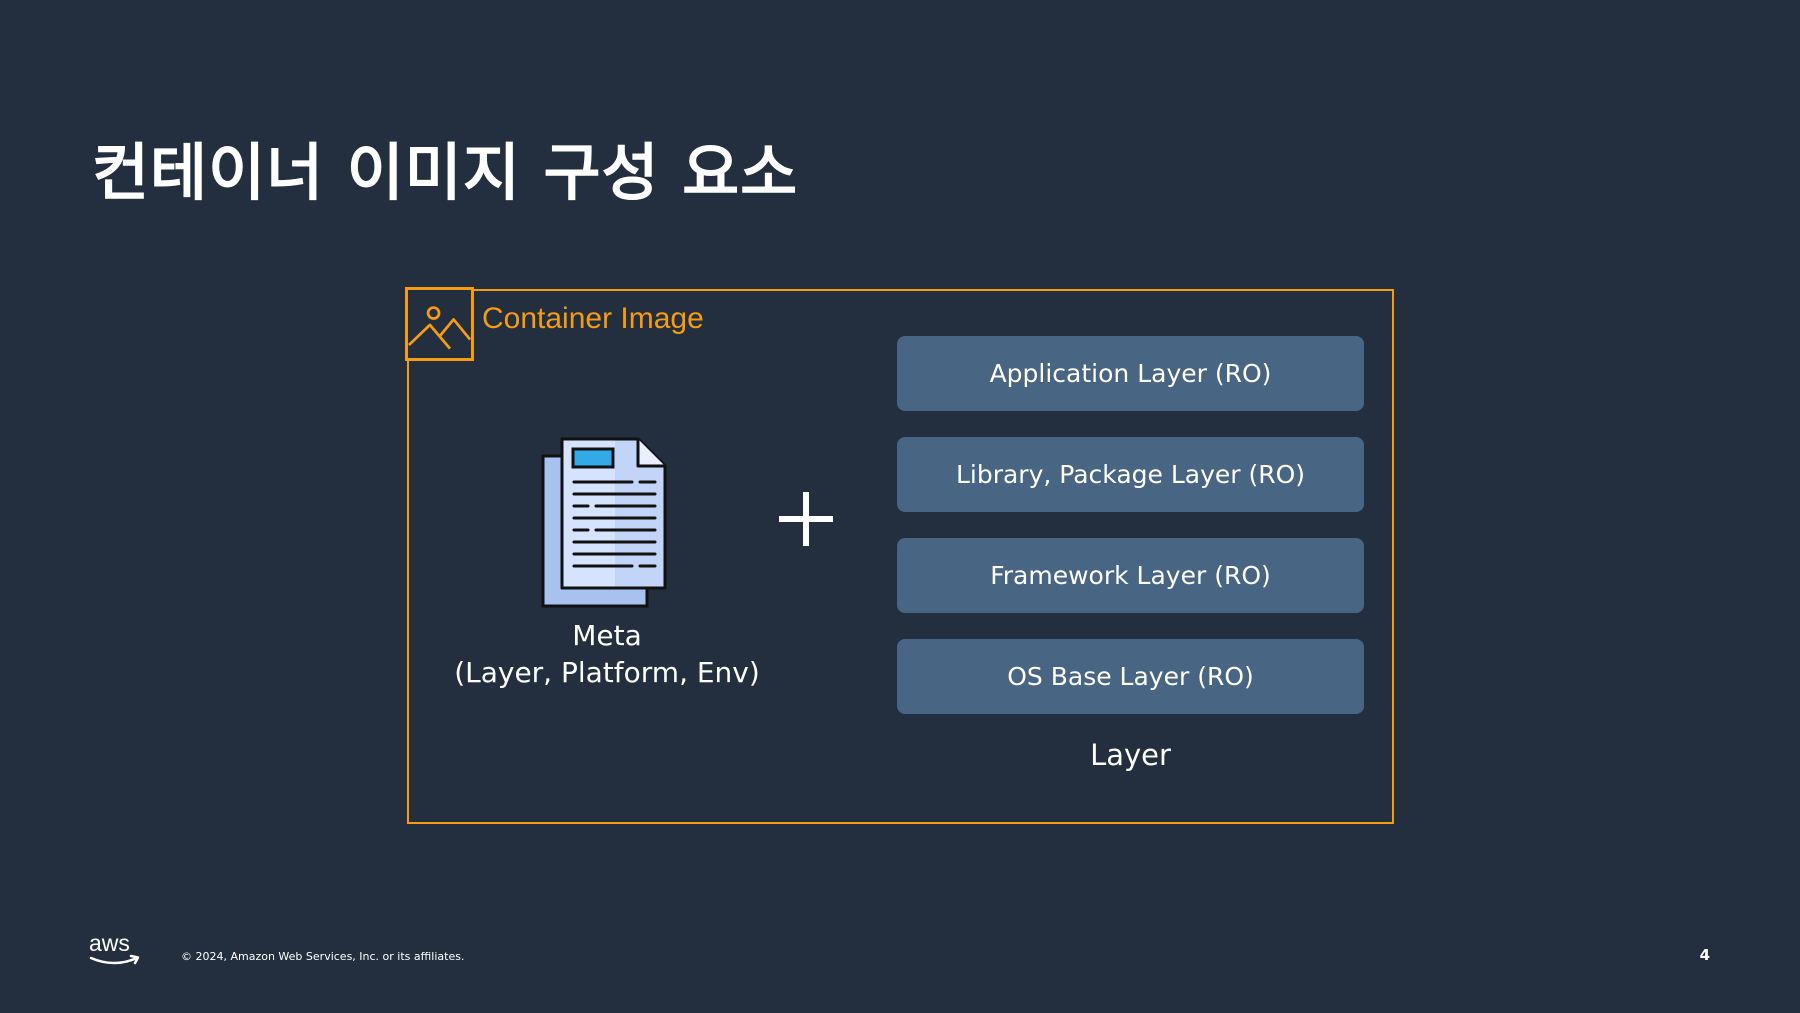  I want to click on plus-icon, so click(806, 519).